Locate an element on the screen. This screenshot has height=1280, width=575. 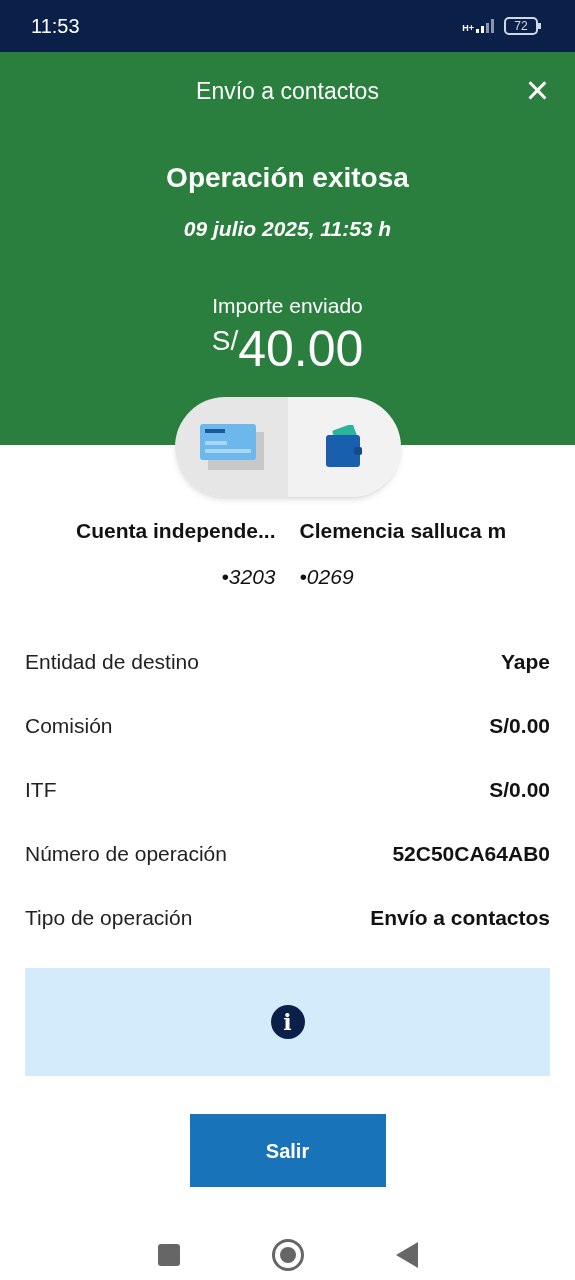
screen-title: Envío a contactos is located at coordinates (287, 91).